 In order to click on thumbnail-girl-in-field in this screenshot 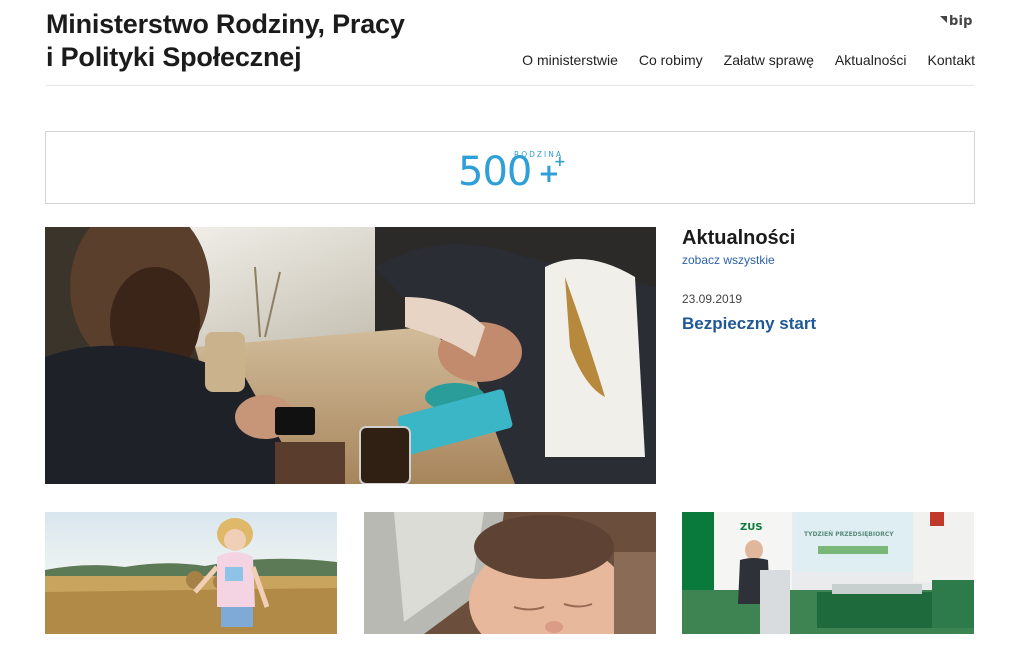, I will do `click(191, 573)`.